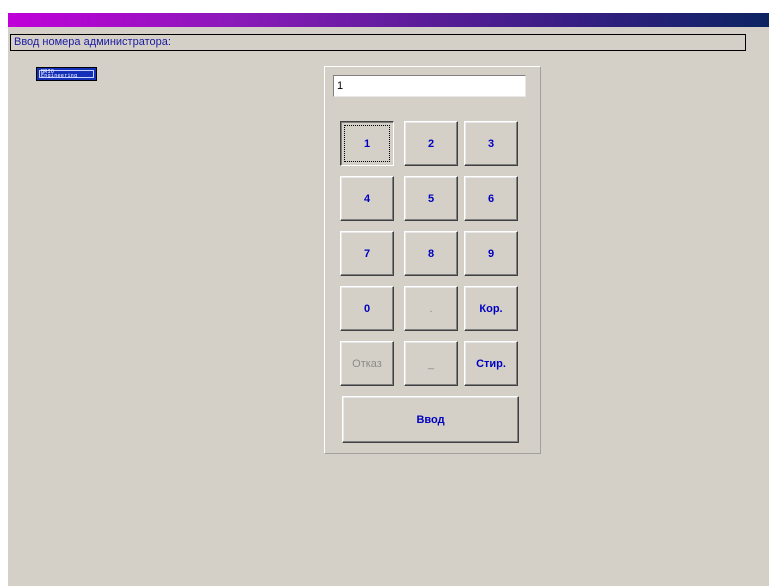 This screenshot has width=769, height=586. I want to click on key-8-button: 8, so click(431, 253).